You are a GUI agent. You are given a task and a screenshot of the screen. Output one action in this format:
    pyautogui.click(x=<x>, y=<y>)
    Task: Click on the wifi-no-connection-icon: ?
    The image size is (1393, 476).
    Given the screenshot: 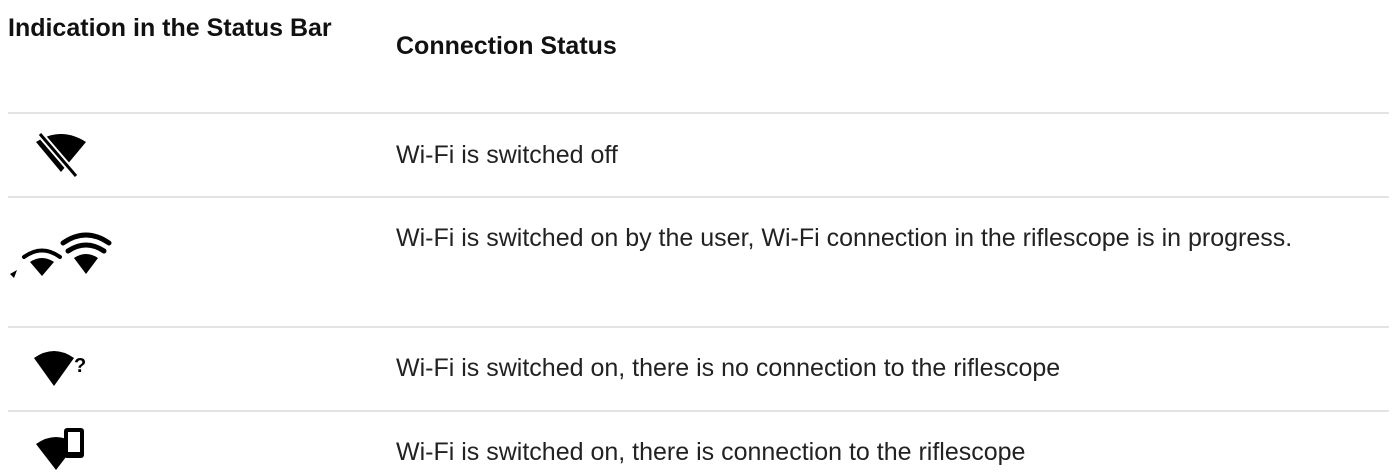 What is the action you would take?
    pyautogui.click(x=62, y=369)
    